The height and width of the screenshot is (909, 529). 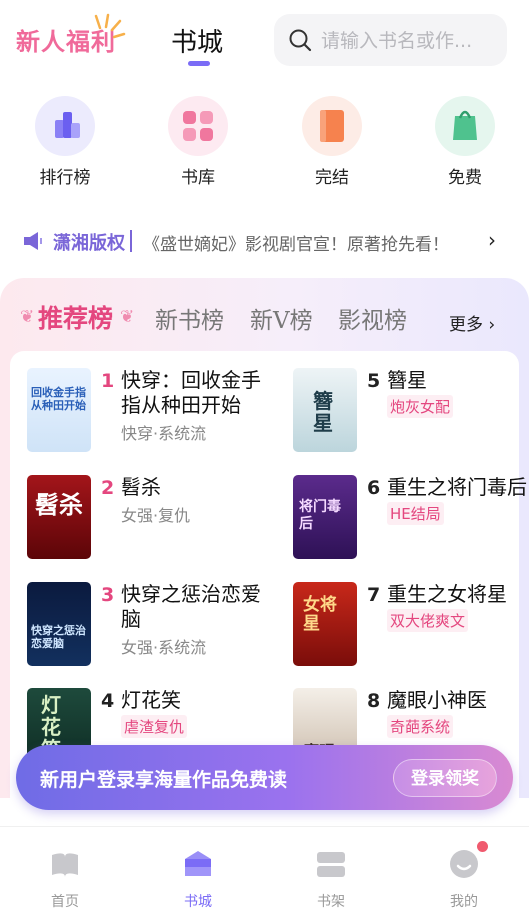 I want to click on list-item: 髫杀 2 髫杀 女强·复仇, so click(x=147, y=520).